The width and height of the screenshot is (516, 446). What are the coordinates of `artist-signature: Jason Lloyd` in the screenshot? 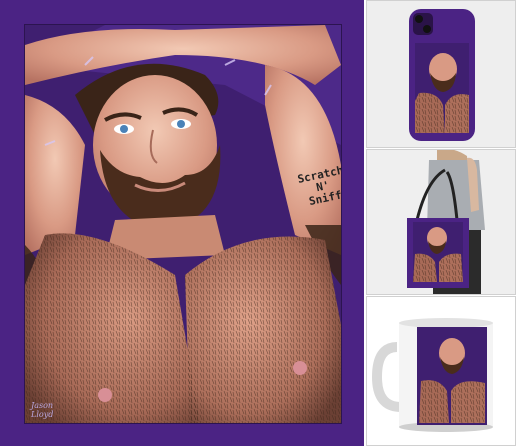 It's located at (42, 410).